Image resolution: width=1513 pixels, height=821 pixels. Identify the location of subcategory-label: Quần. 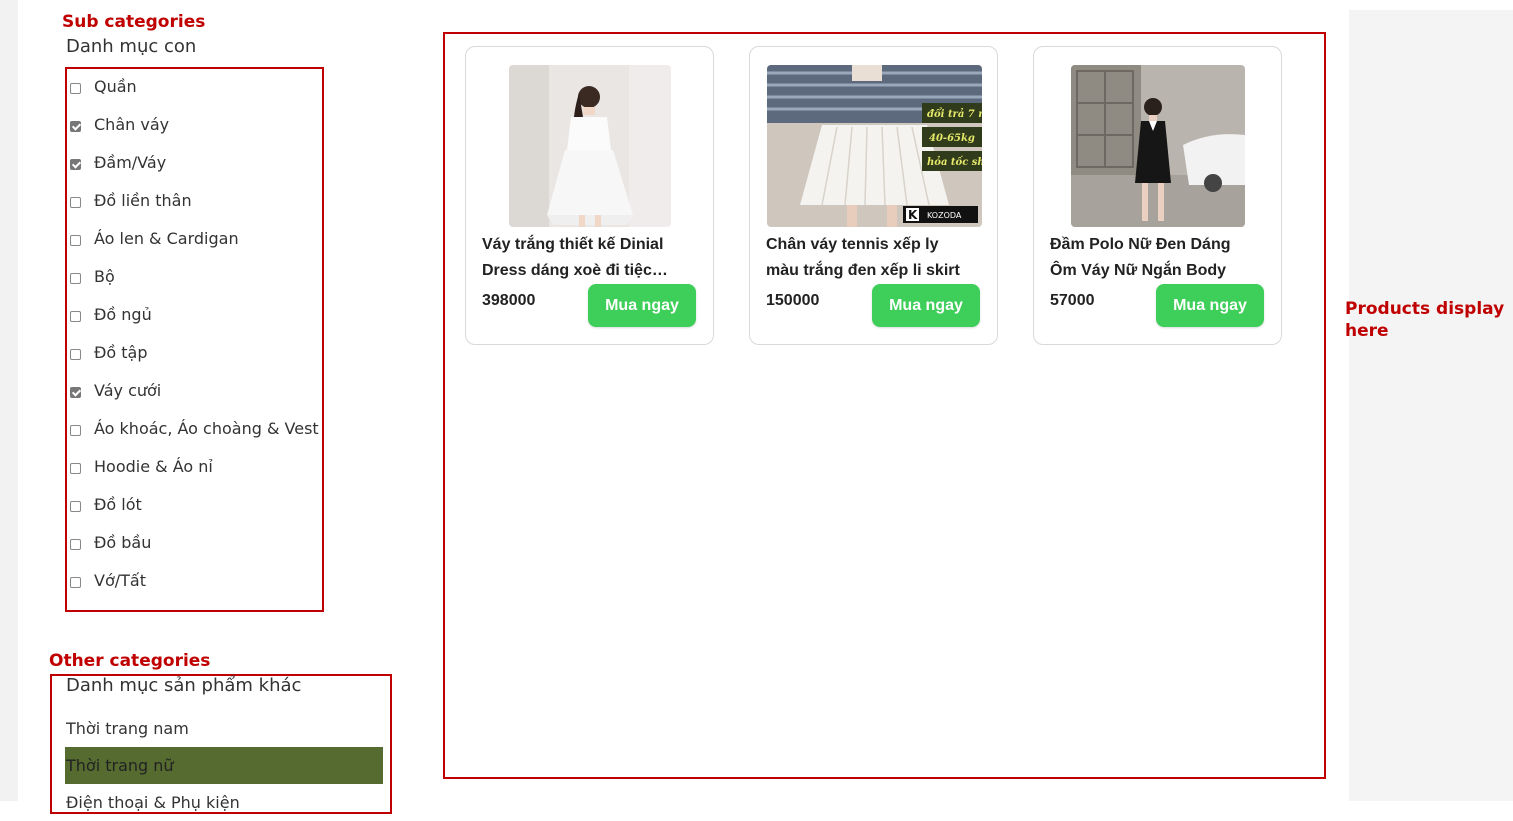
(115, 86).